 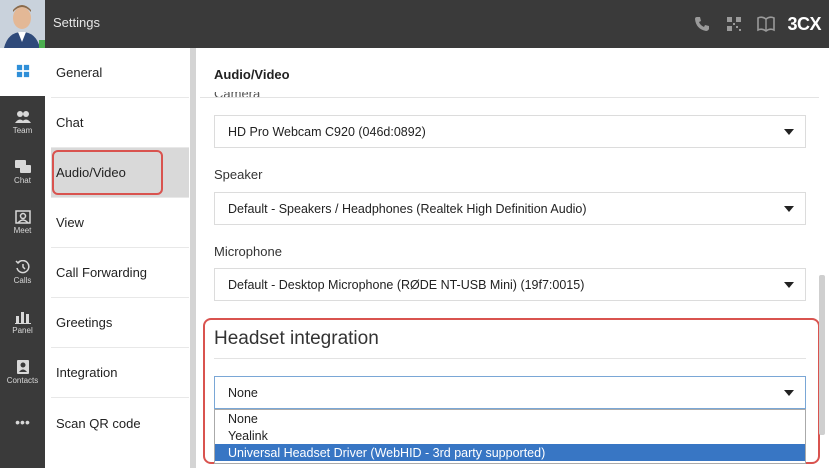 I want to click on calls-icon, so click(x=22, y=266).